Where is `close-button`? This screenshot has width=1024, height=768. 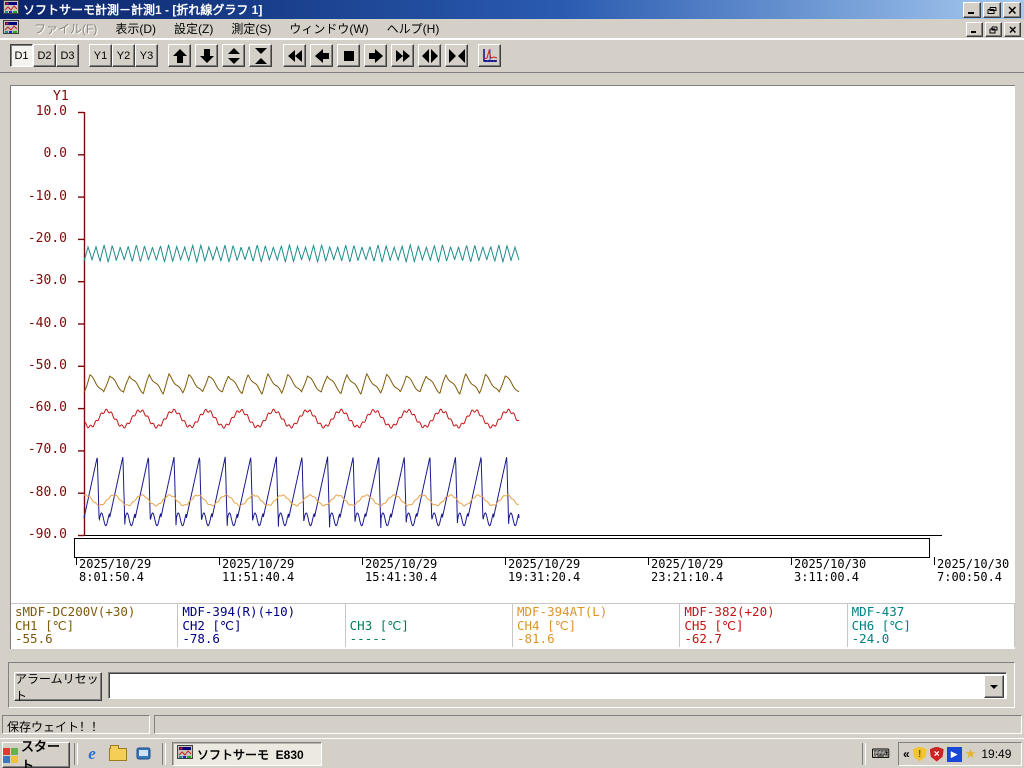
close-button is located at coordinates (1012, 10).